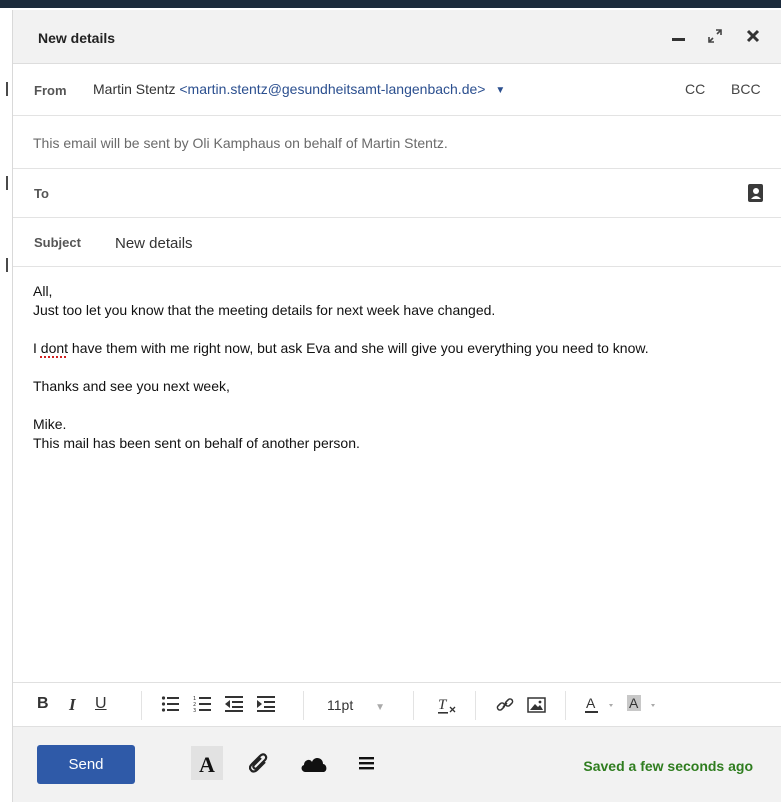 The height and width of the screenshot is (802, 781). What do you see at coordinates (505, 705) in the screenshot?
I see `link-icon` at bounding box center [505, 705].